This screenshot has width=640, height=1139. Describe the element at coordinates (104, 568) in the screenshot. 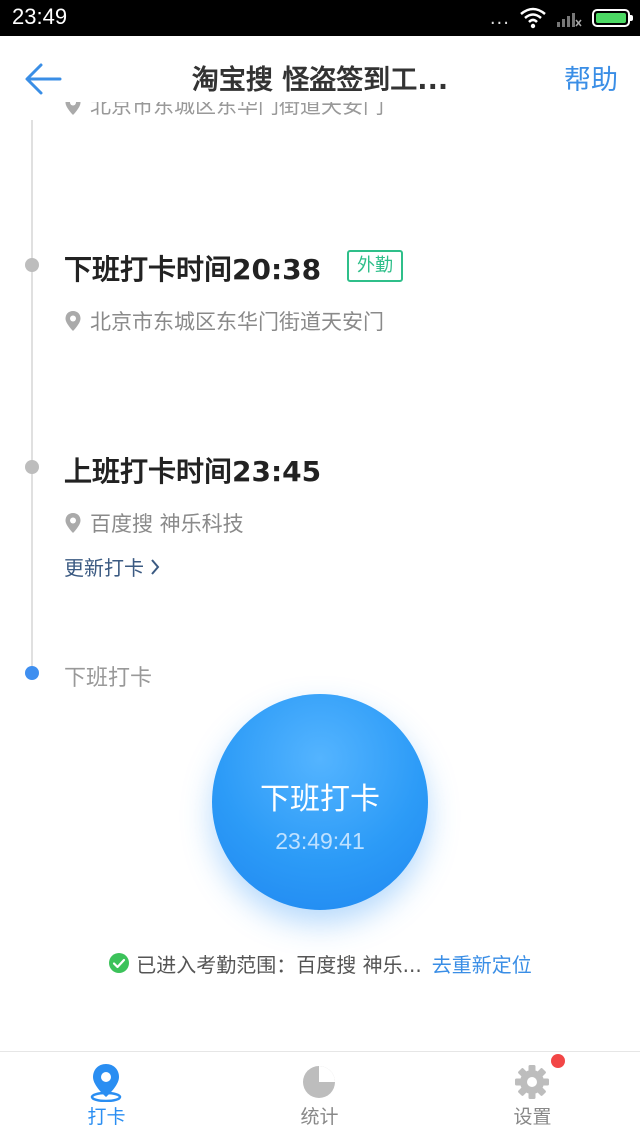

I see `update-checkin-label: 更新打卡` at that location.